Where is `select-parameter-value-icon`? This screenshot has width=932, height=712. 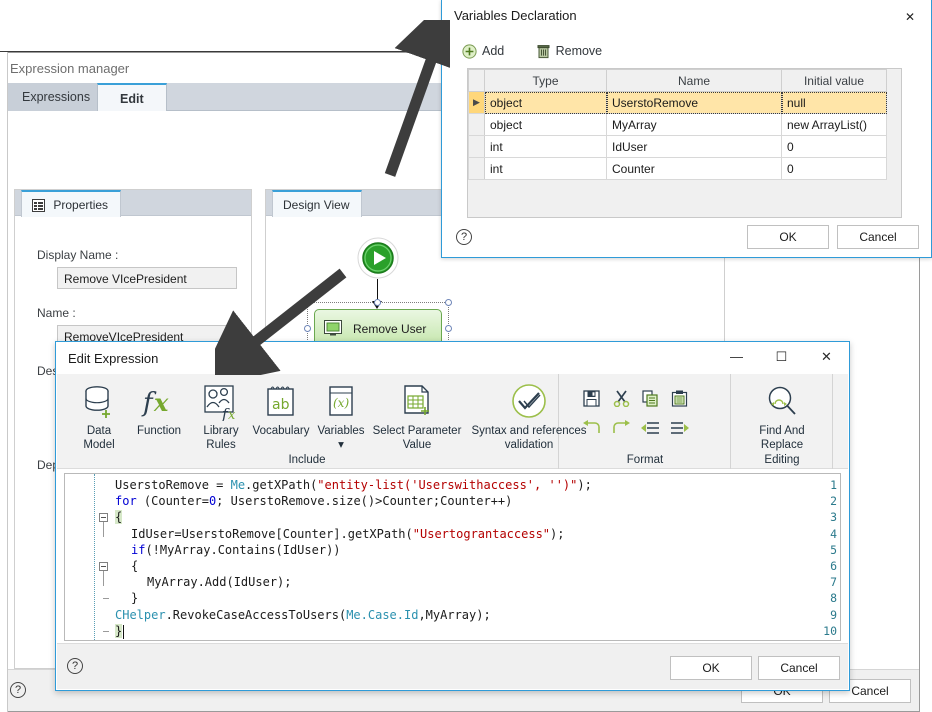 select-parameter-value-icon is located at coordinates (417, 402).